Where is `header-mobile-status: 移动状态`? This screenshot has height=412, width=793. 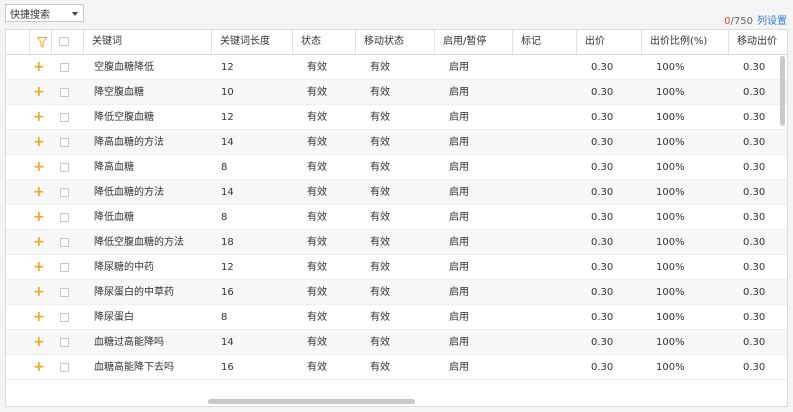
header-mobile-status: 移动状态 is located at coordinates (395, 42).